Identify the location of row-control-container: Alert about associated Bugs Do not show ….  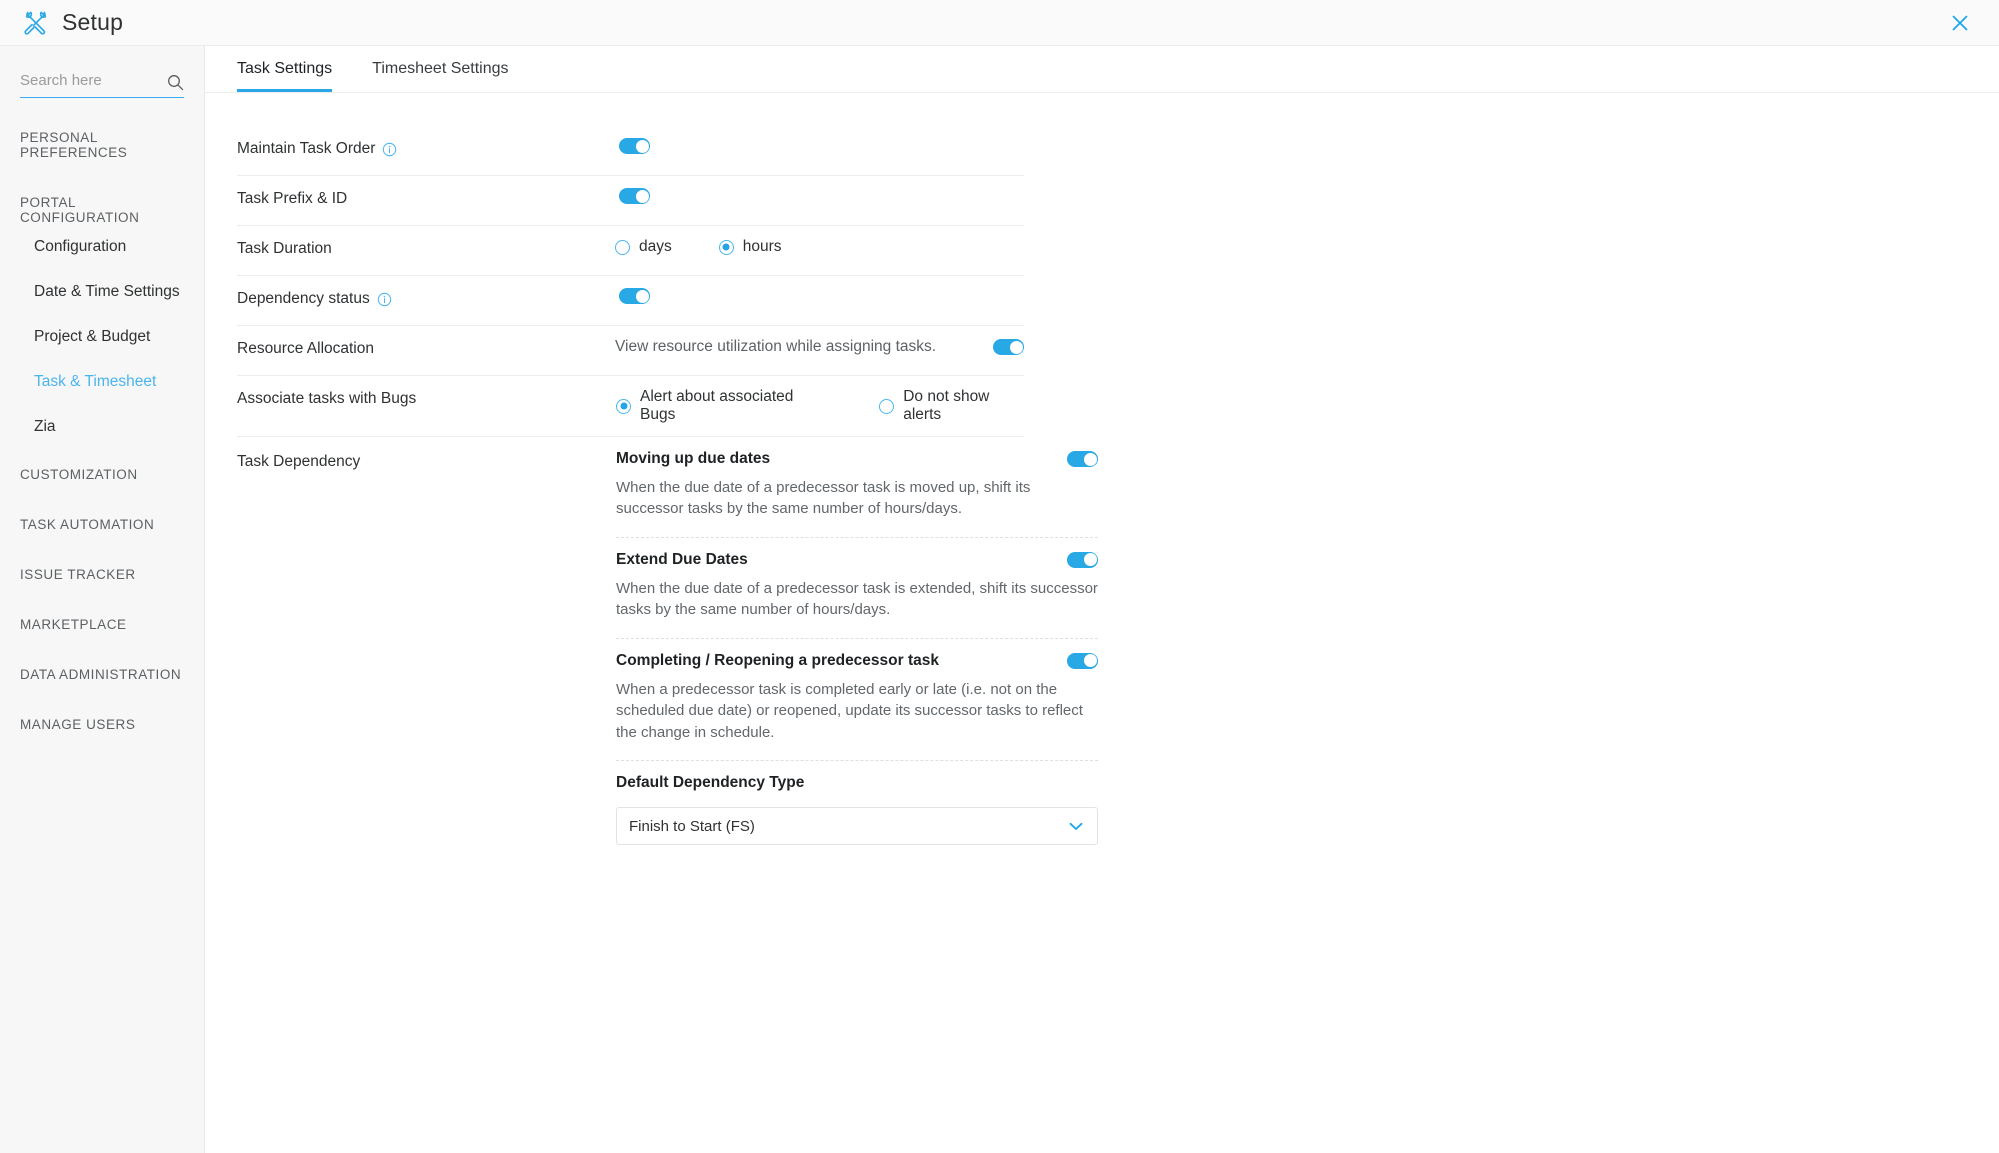
(783, 406).